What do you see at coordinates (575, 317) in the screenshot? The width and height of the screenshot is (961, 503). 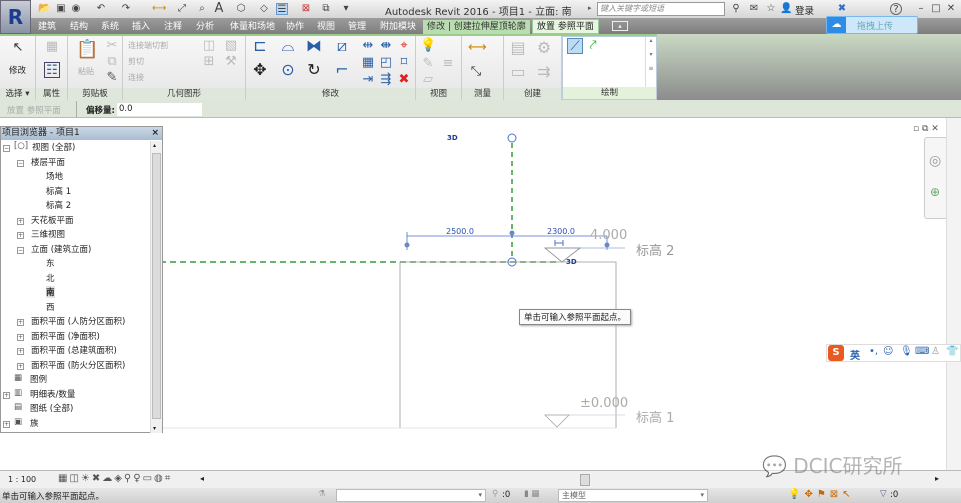 I see `tooltip: 单击可输入参照平面起点。` at bounding box center [575, 317].